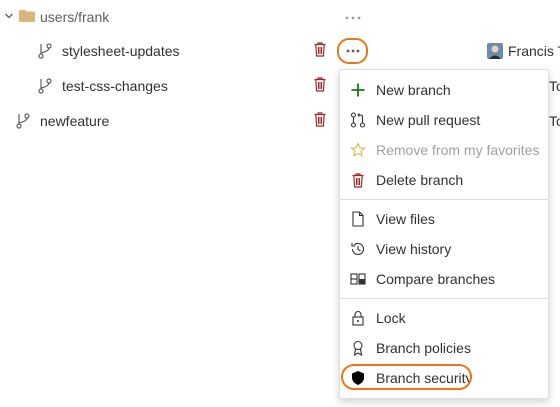 This screenshot has width=560, height=407. What do you see at coordinates (280, 51) in the screenshot?
I see `branch-row: stylesheet-updates Francis To` at bounding box center [280, 51].